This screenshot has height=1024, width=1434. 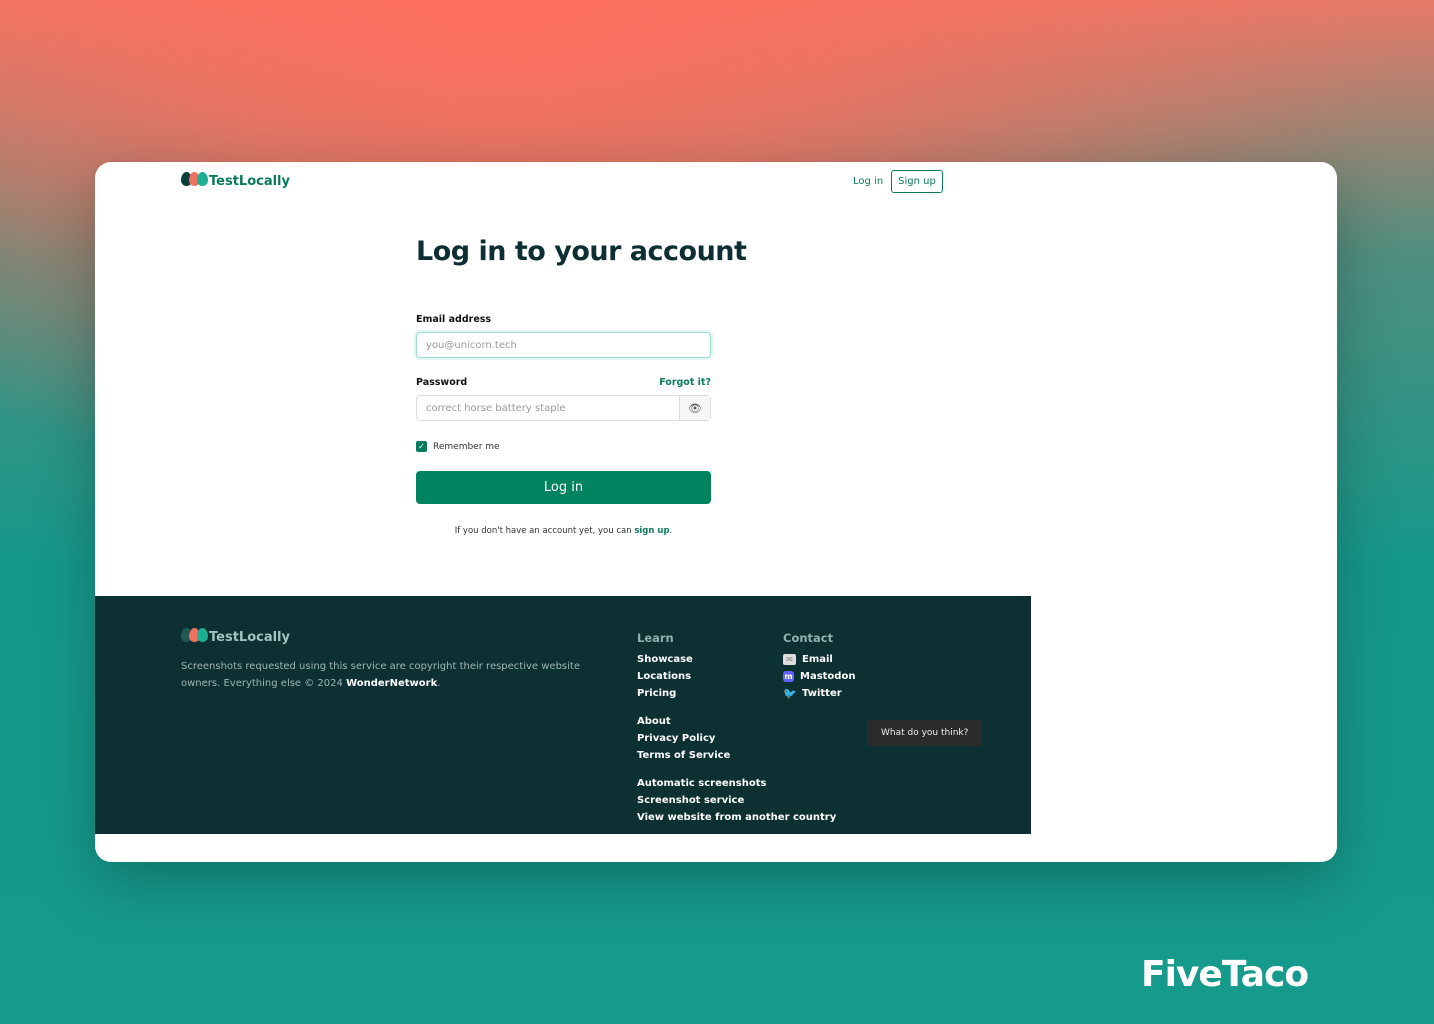 What do you see at coordinates (581, 251) in the screenshot?
I see `page-title: Log in to your account` at bounding box center [581, 251].